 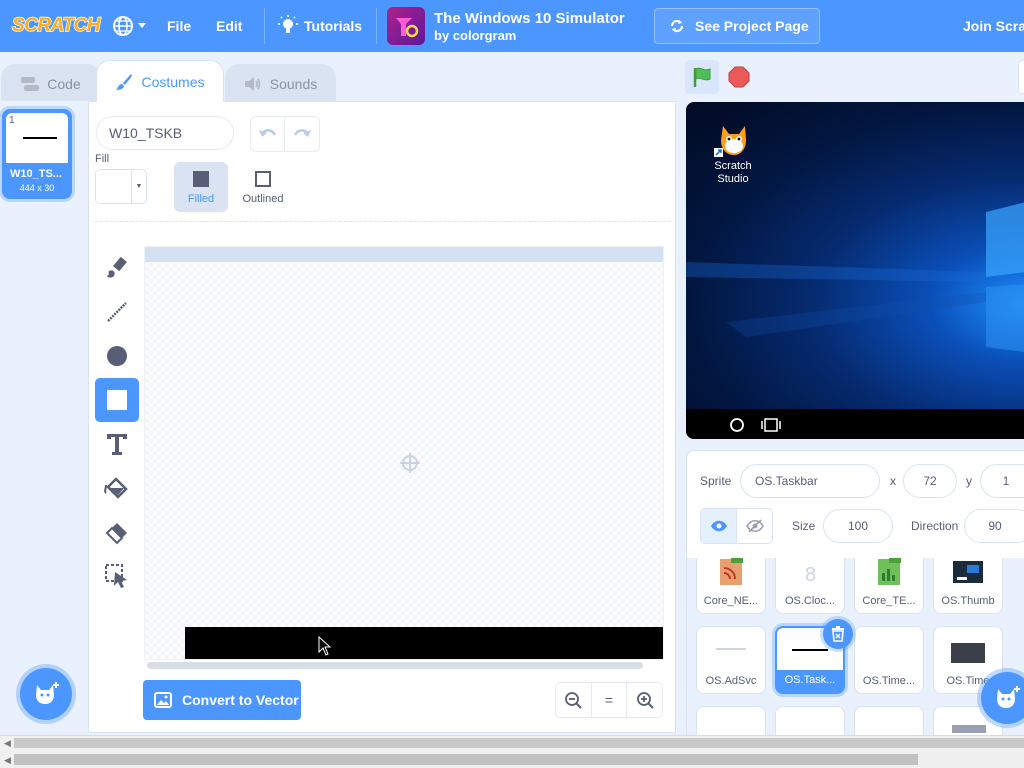 What do you see at coordinates (333, 26) in the screenshot?
I see `tutorials-label: Tutorials` at bounding box center [333, 26].